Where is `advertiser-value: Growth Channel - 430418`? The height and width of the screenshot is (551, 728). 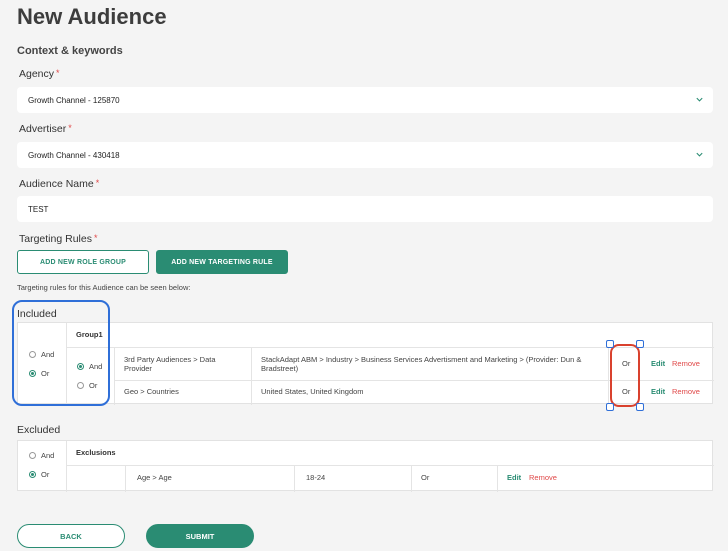 advertiser-value: Growth Channel - 430418 is located at coordinates (74, 155).